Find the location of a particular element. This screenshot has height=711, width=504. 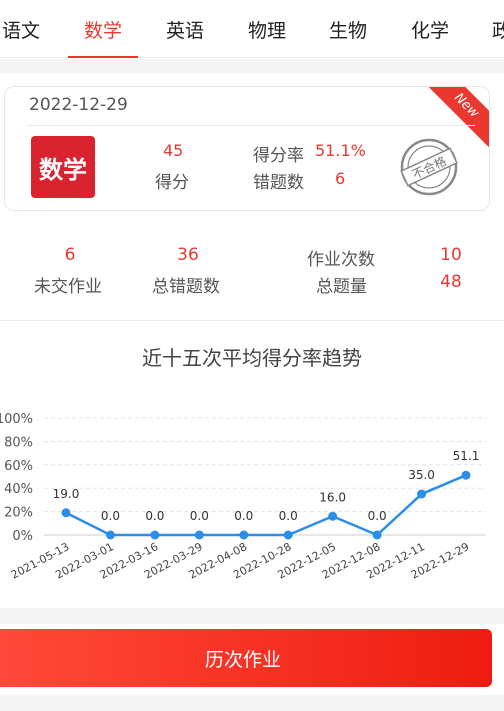

score-label: 得分 is located at coordinates (172, 183).